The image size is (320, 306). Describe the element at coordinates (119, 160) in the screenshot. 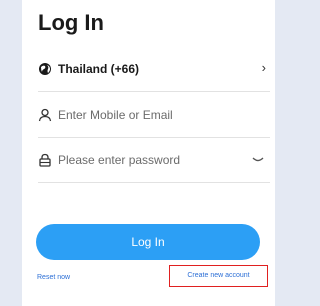

I see `password-input-placeholder: Please enter password` at that location.